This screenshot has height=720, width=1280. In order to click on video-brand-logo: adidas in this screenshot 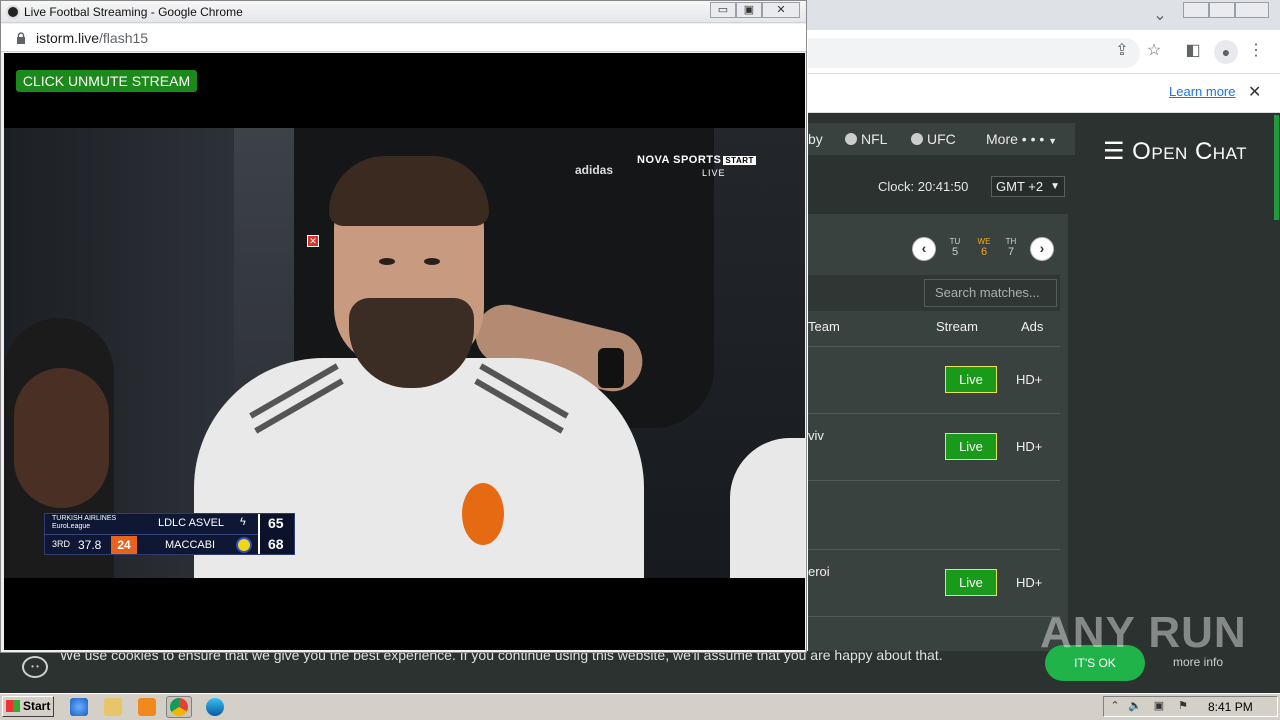, I will do `click(594, 170)`.